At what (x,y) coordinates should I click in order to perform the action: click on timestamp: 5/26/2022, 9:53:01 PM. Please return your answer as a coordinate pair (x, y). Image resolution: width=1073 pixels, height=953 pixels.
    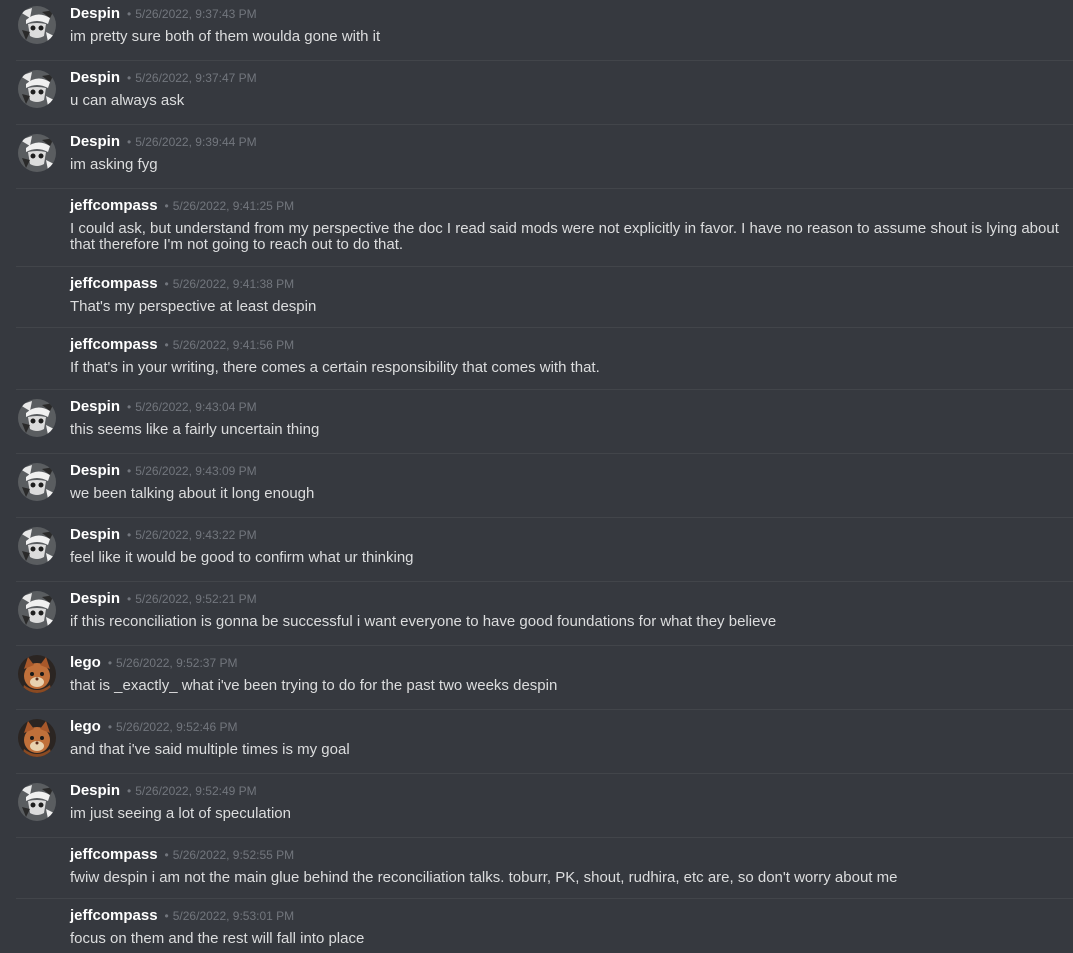
    Looking at the image, I should click on (233, 916).